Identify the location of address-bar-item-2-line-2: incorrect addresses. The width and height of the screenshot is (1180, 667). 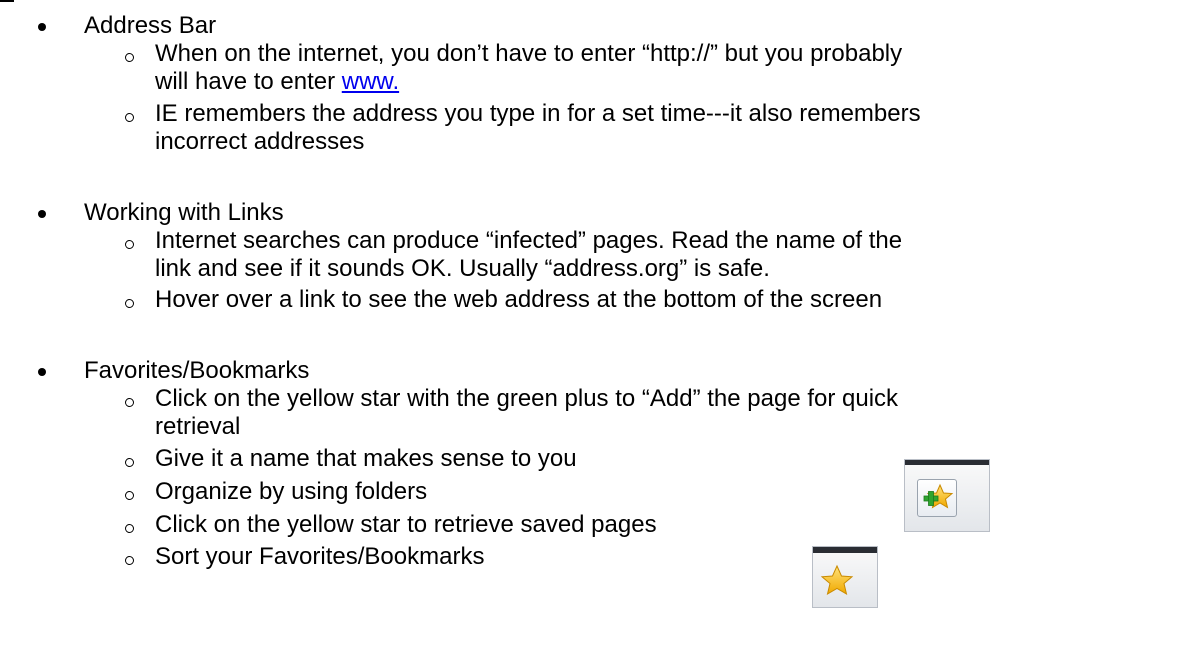
(260, 141).